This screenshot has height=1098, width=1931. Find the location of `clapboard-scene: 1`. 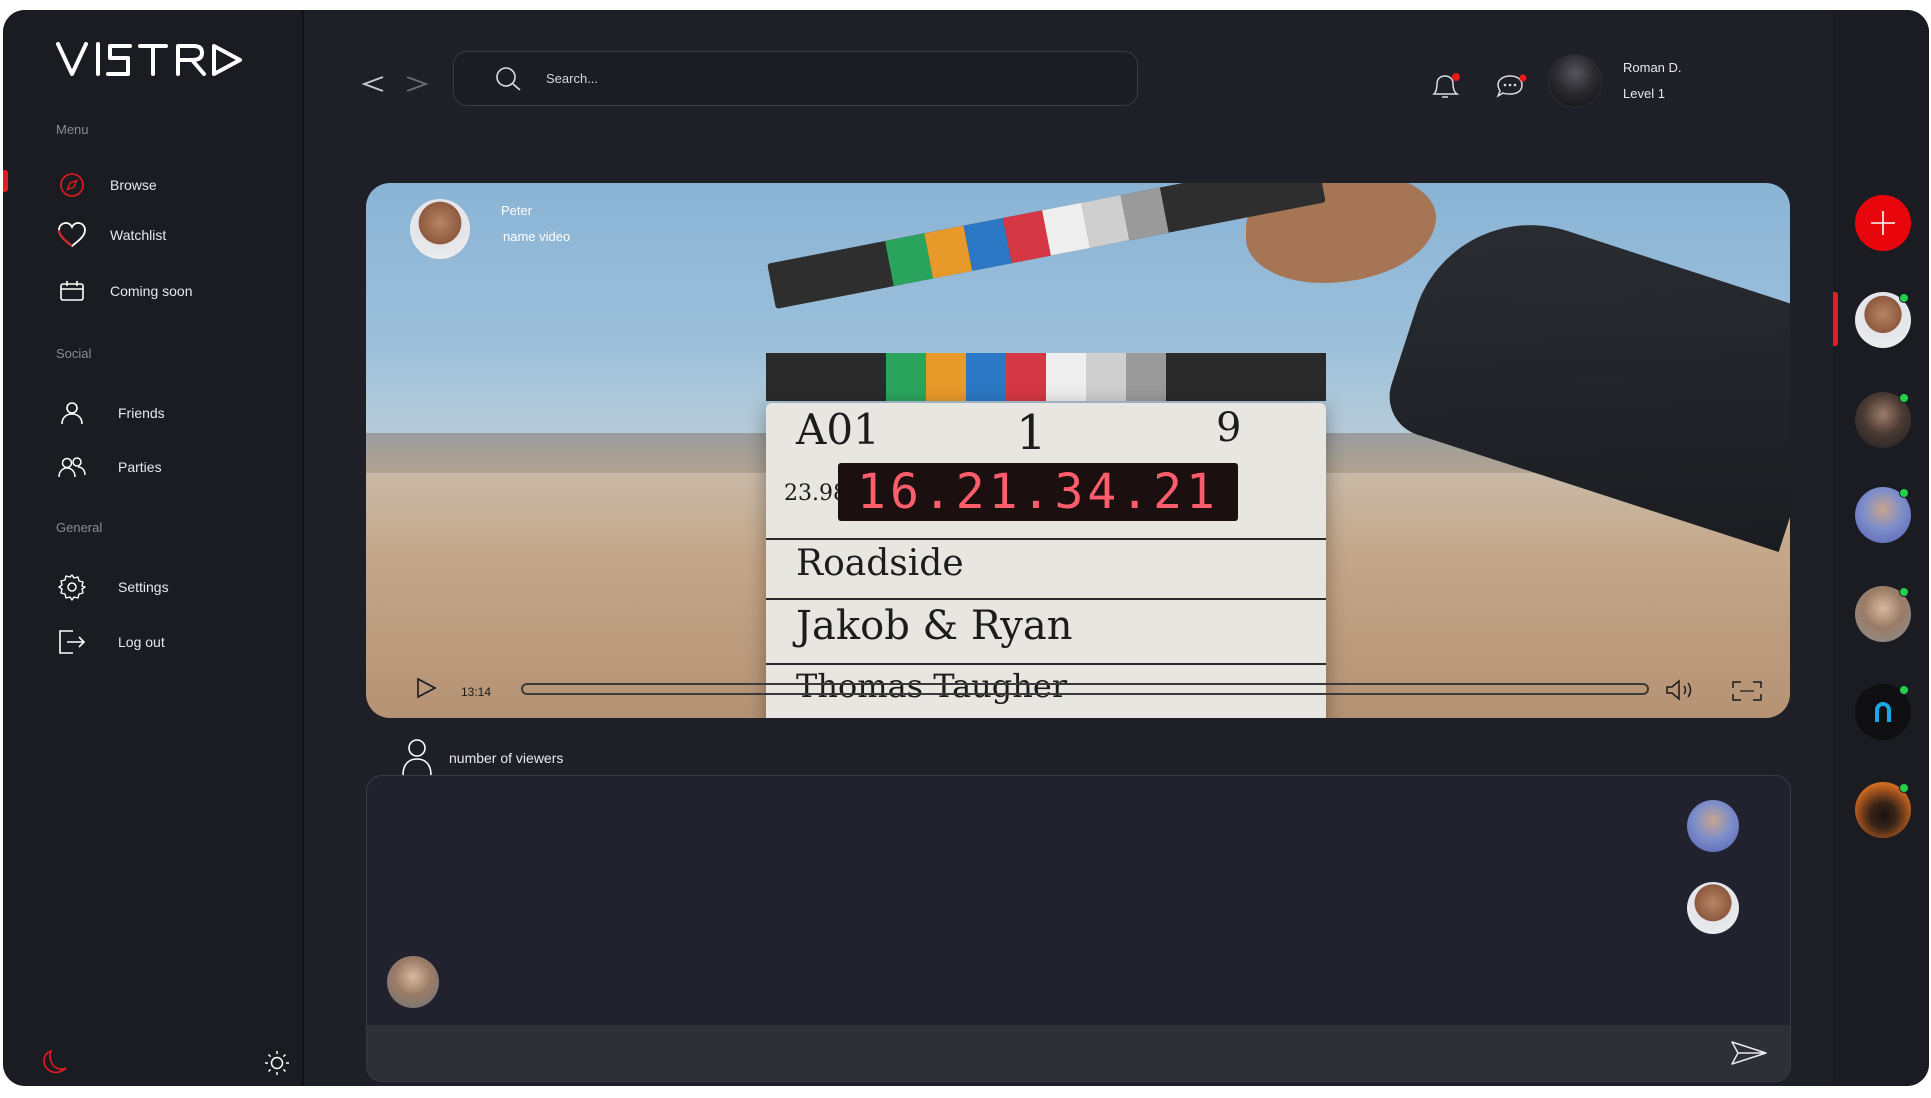

clapboard-scene: 1 is located at coordinates (1031, 433).